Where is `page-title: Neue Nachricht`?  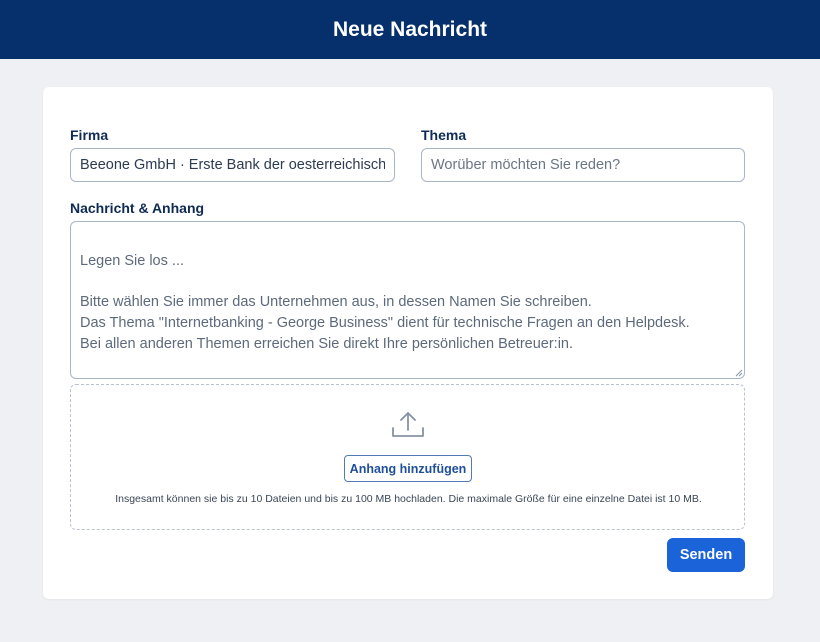
page-title: Neue Nachricht is located at coordinates (410, 29).